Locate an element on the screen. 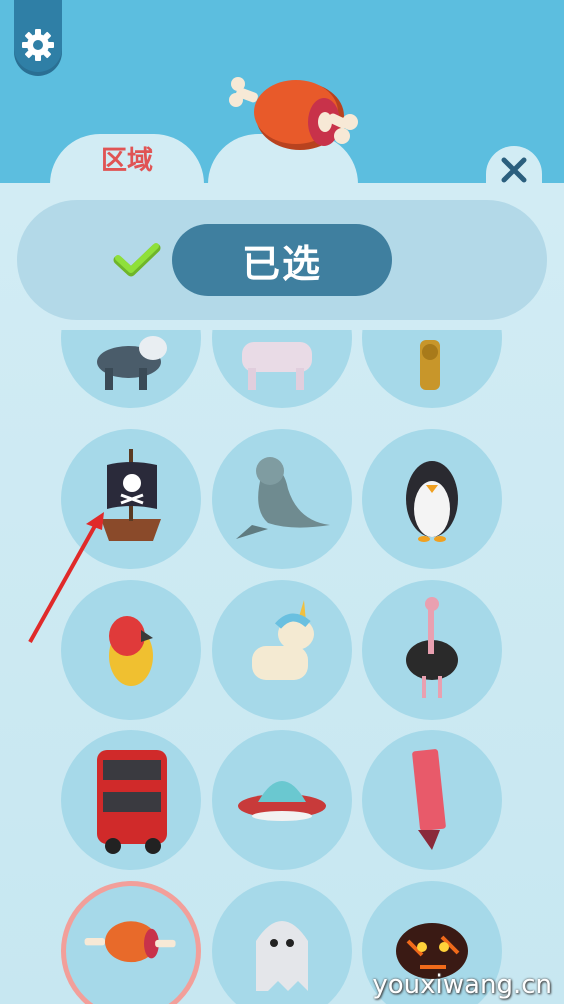 This screenshot has width=564, height=1004. item-pig is located at coordinates (282, 369).